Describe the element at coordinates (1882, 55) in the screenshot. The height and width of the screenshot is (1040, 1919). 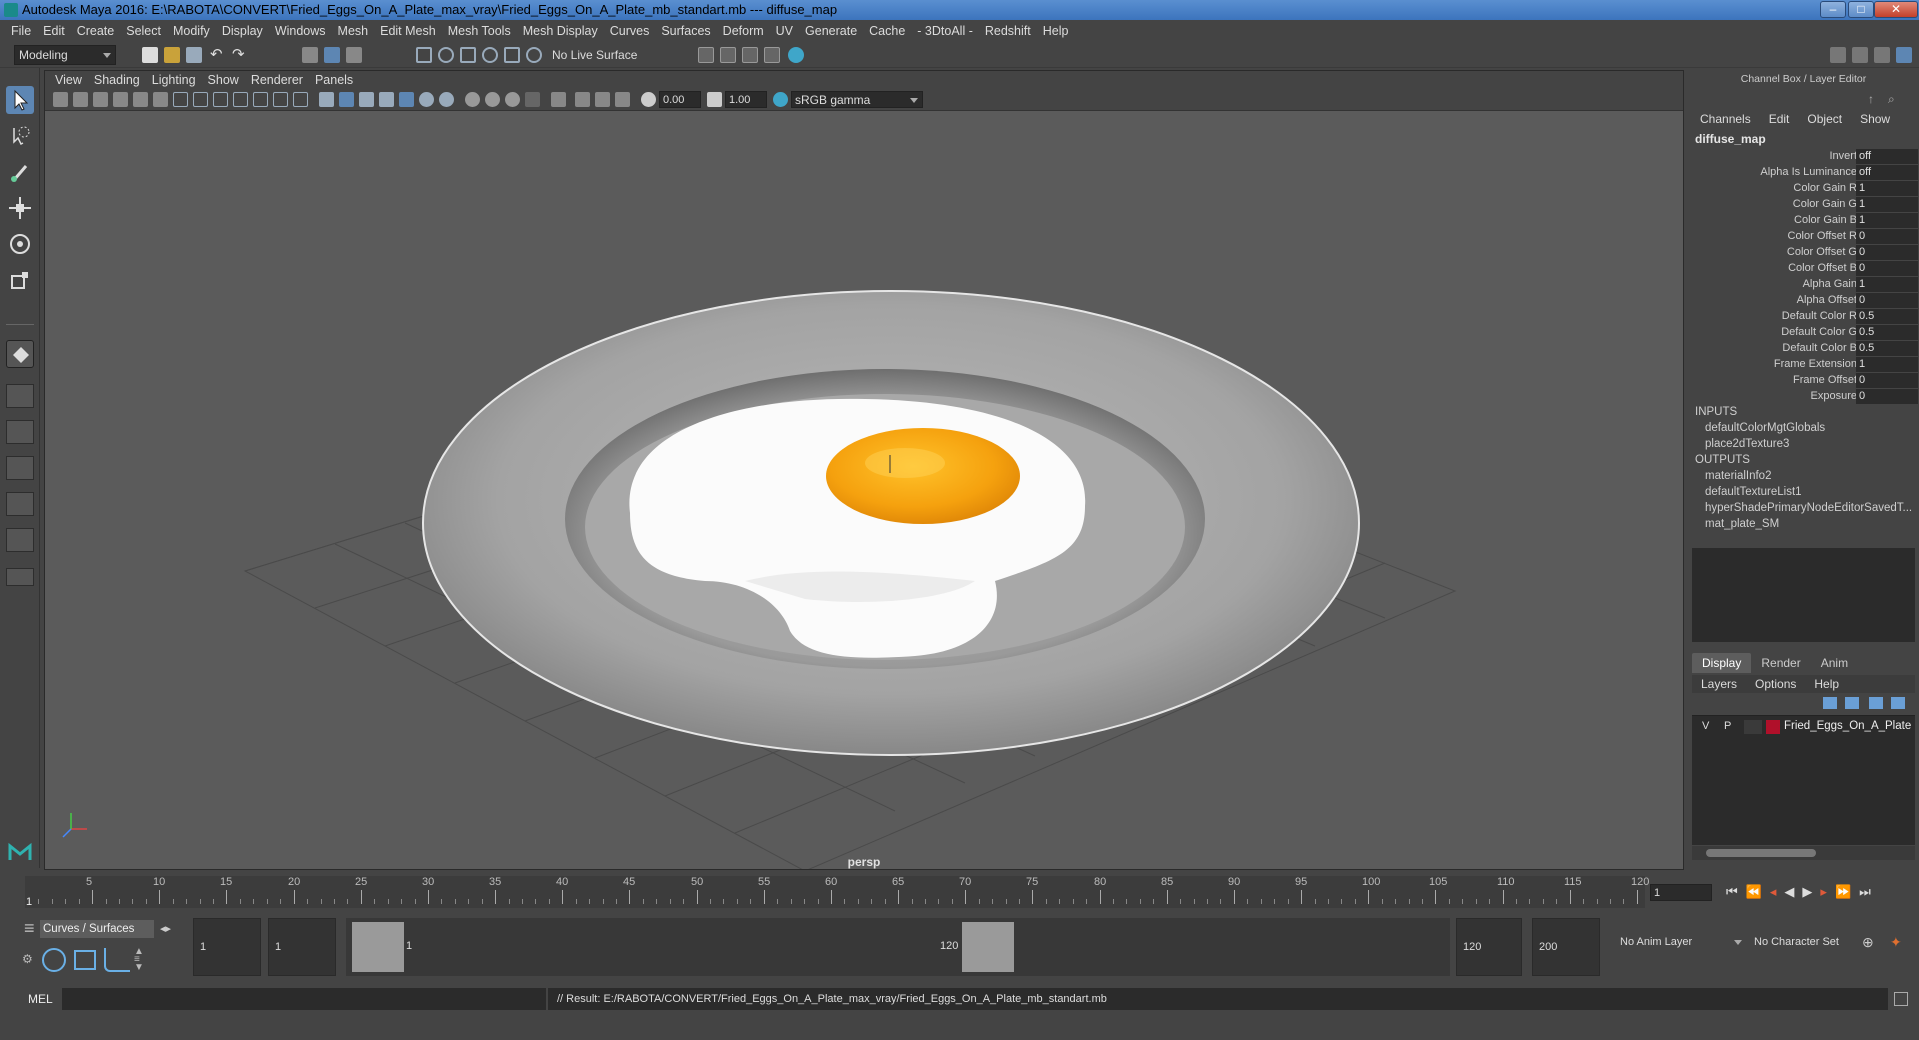
I see `tool-settings-icon` at that location.